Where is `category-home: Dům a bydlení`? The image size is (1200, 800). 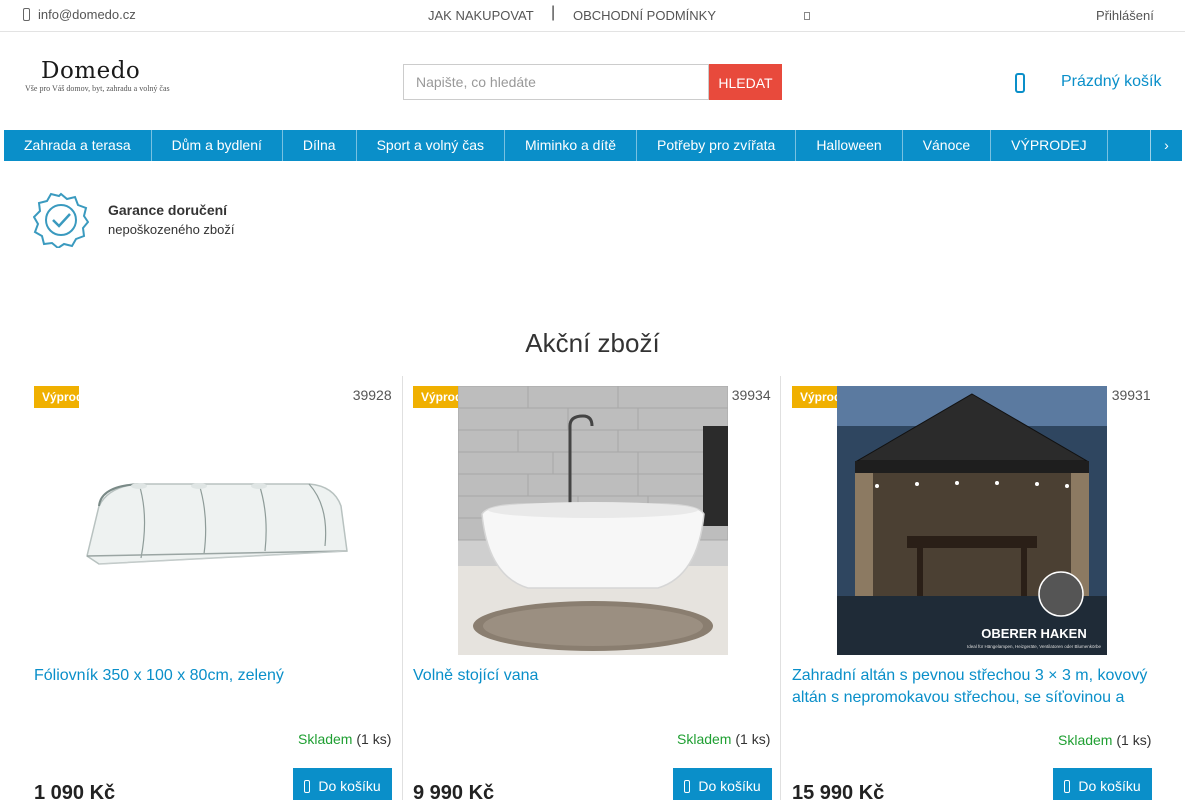
category-home: Dům a bydlení is located at coordinates (217, 145).